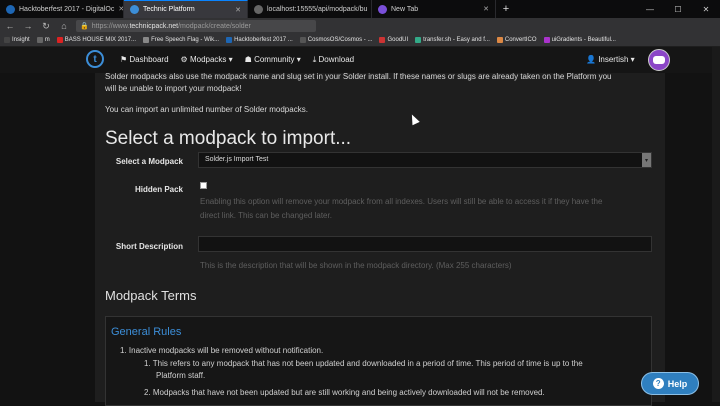  I want to click on technic-icon, so click(134, 9).